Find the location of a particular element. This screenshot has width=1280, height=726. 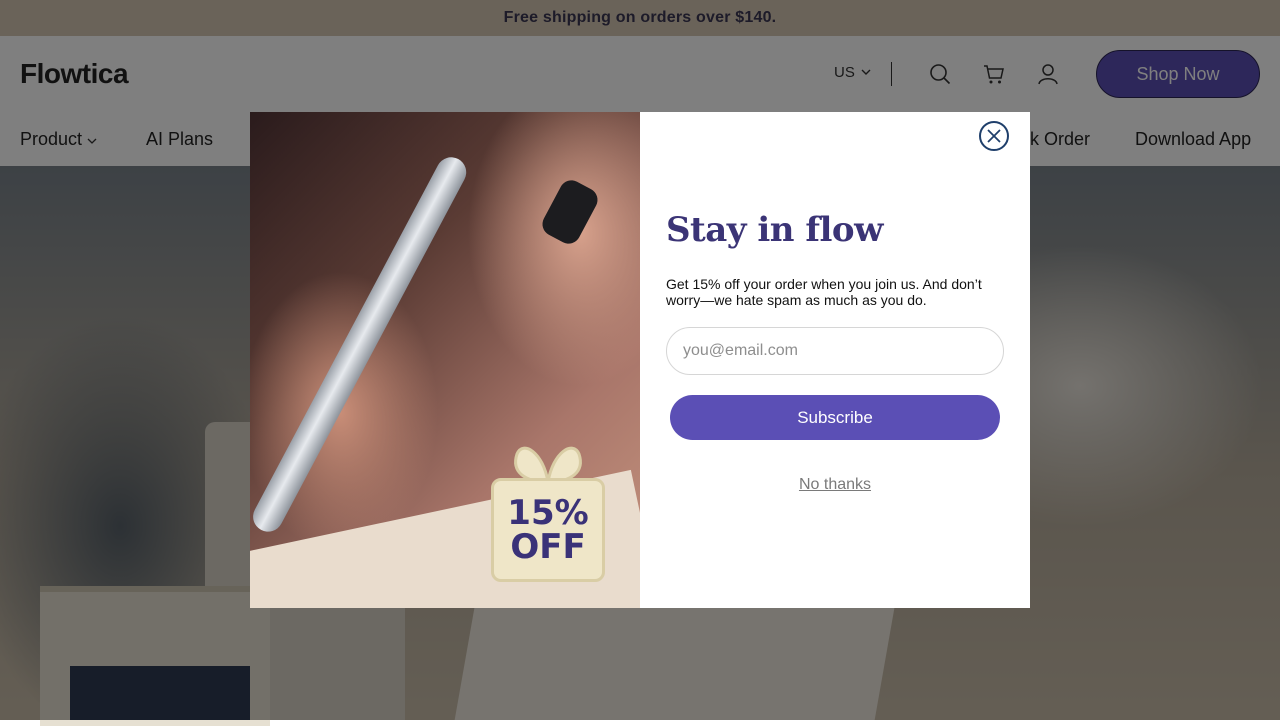

popup-pen is located at coordinates (361, 344).